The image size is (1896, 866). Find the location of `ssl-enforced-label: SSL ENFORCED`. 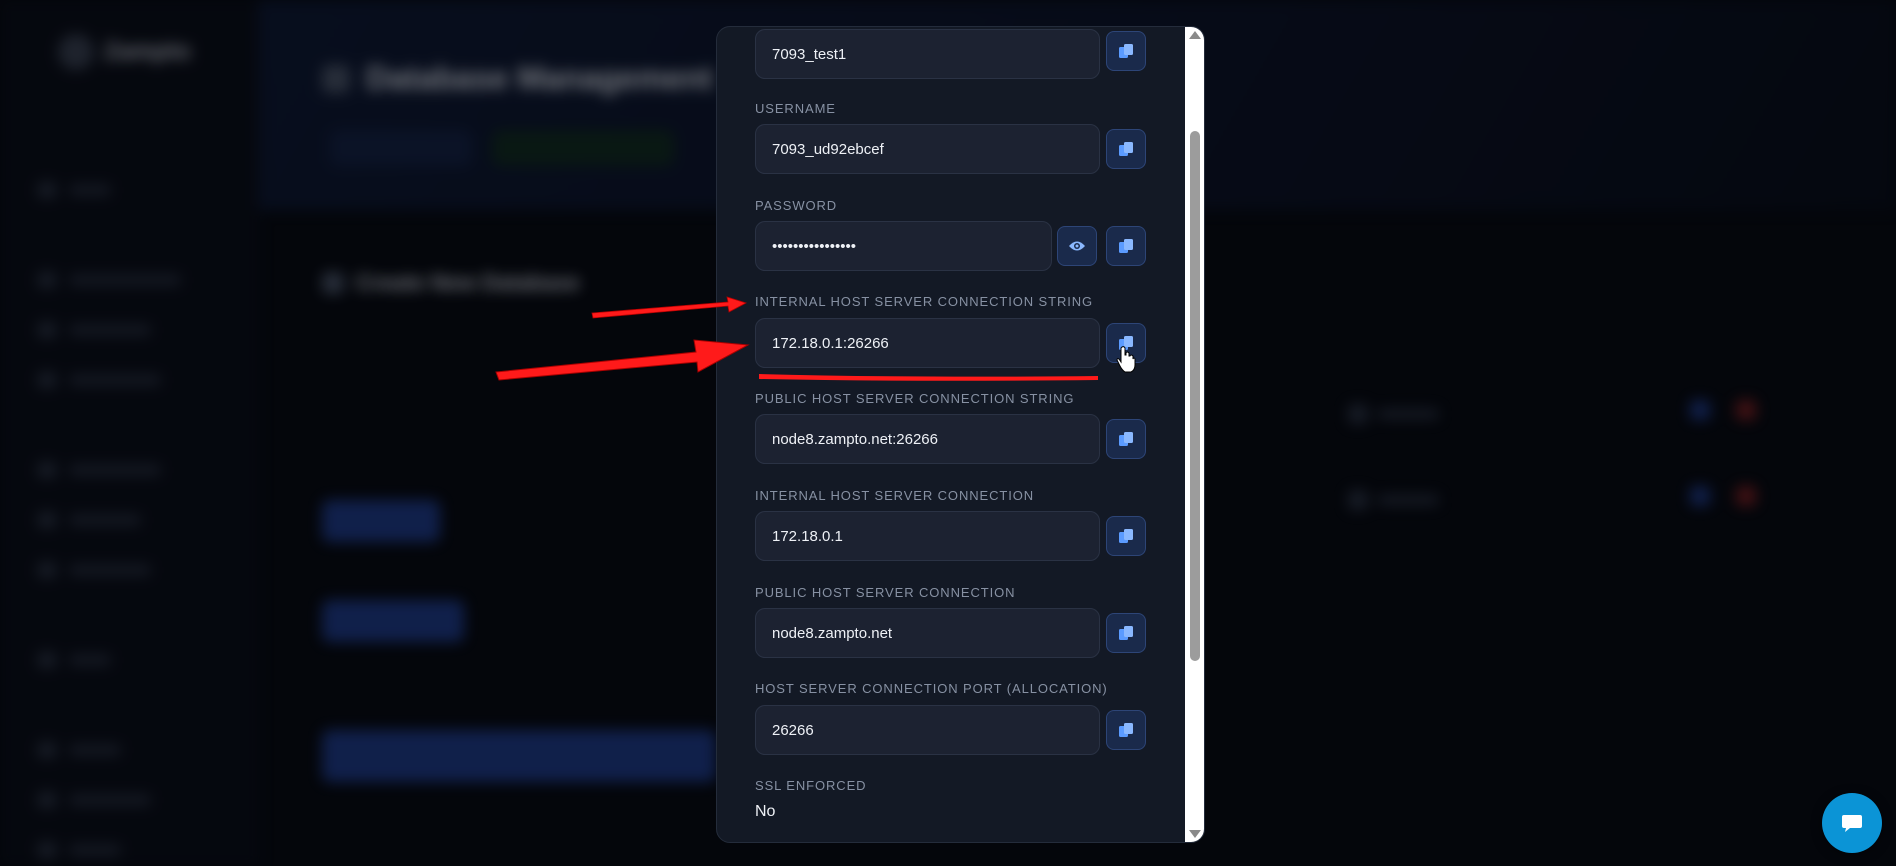

ssl-enforced-label: SSL ENFORCED is located at coordinates (811, 785).